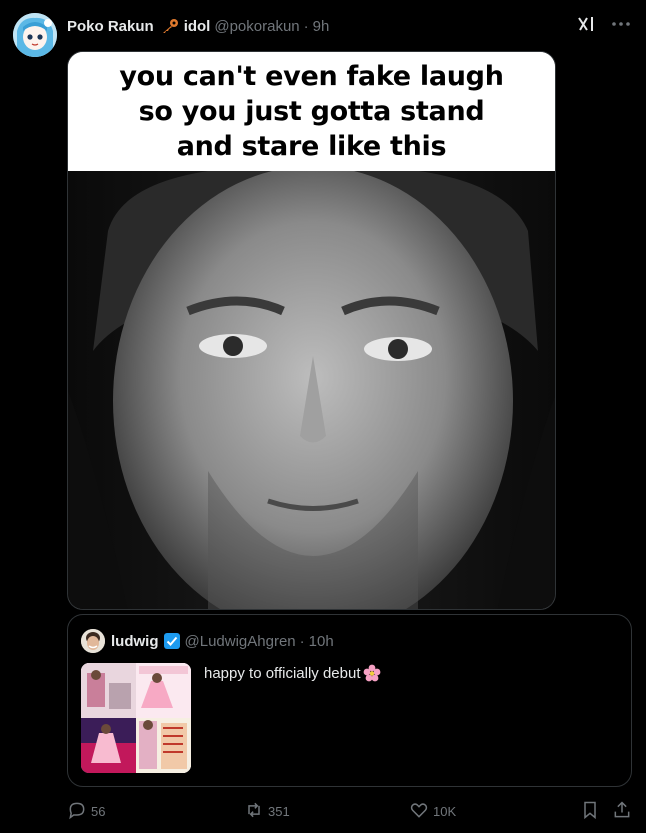 This screenshot has width=646, height=833. Describe the element at coordinates (445, 811) in the screenshot. I see `like-count: 10K` at that location.